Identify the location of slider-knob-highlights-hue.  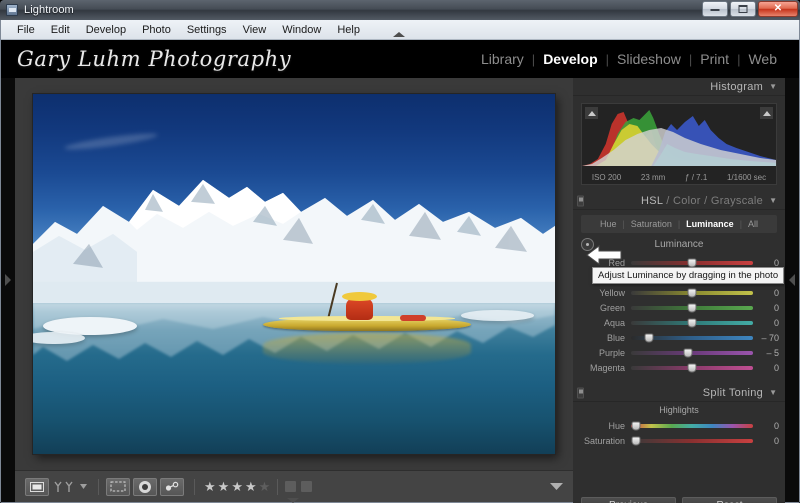
(636, 425).